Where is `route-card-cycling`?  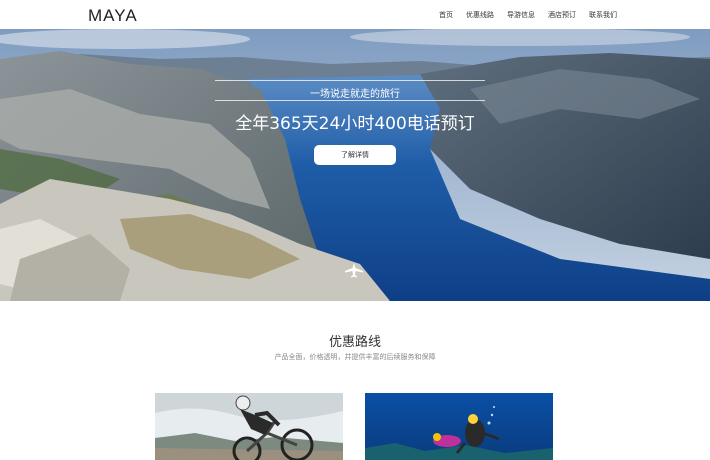
route-card-cycling is located at coordinates (249, 426).